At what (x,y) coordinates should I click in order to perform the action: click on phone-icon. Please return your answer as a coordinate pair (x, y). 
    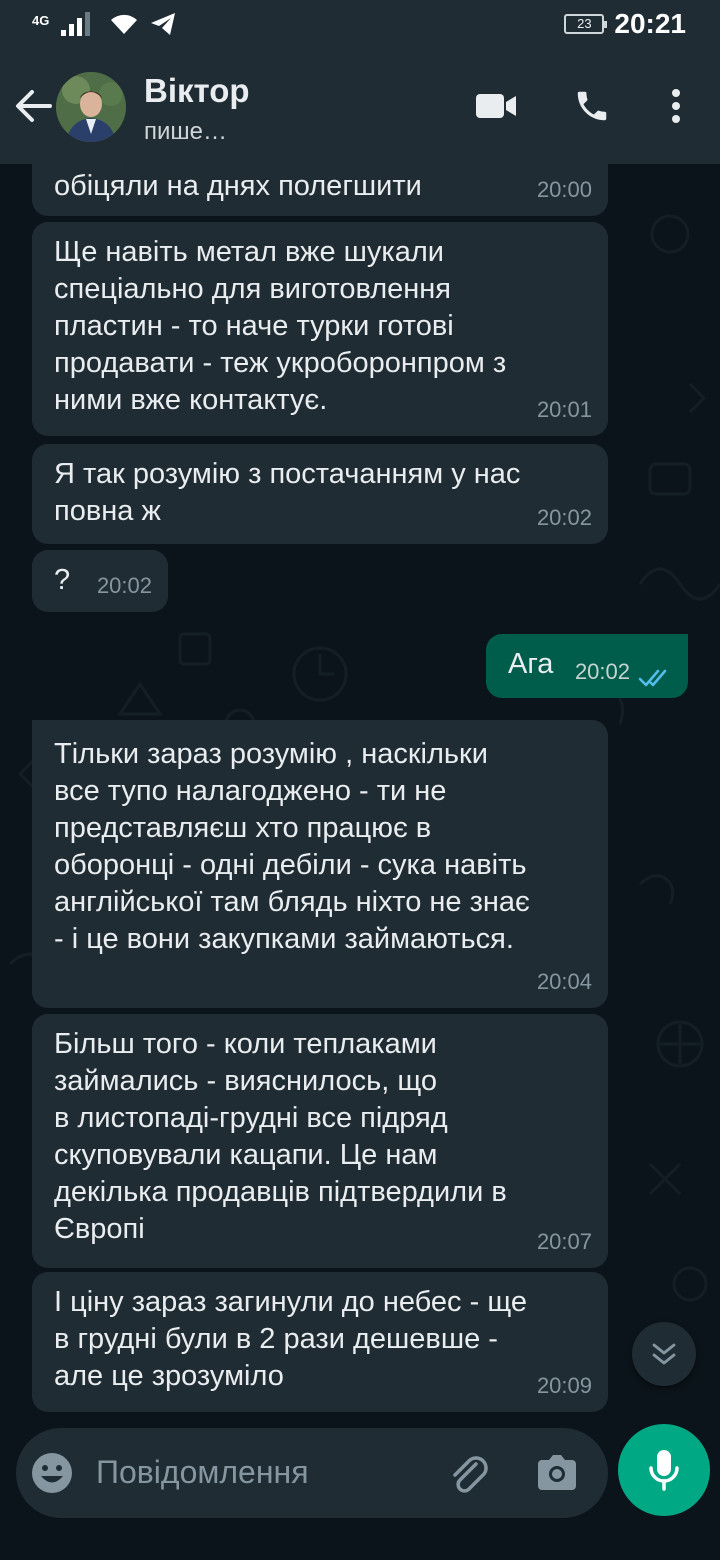
    Looking at the image, I should click on (592, 106).